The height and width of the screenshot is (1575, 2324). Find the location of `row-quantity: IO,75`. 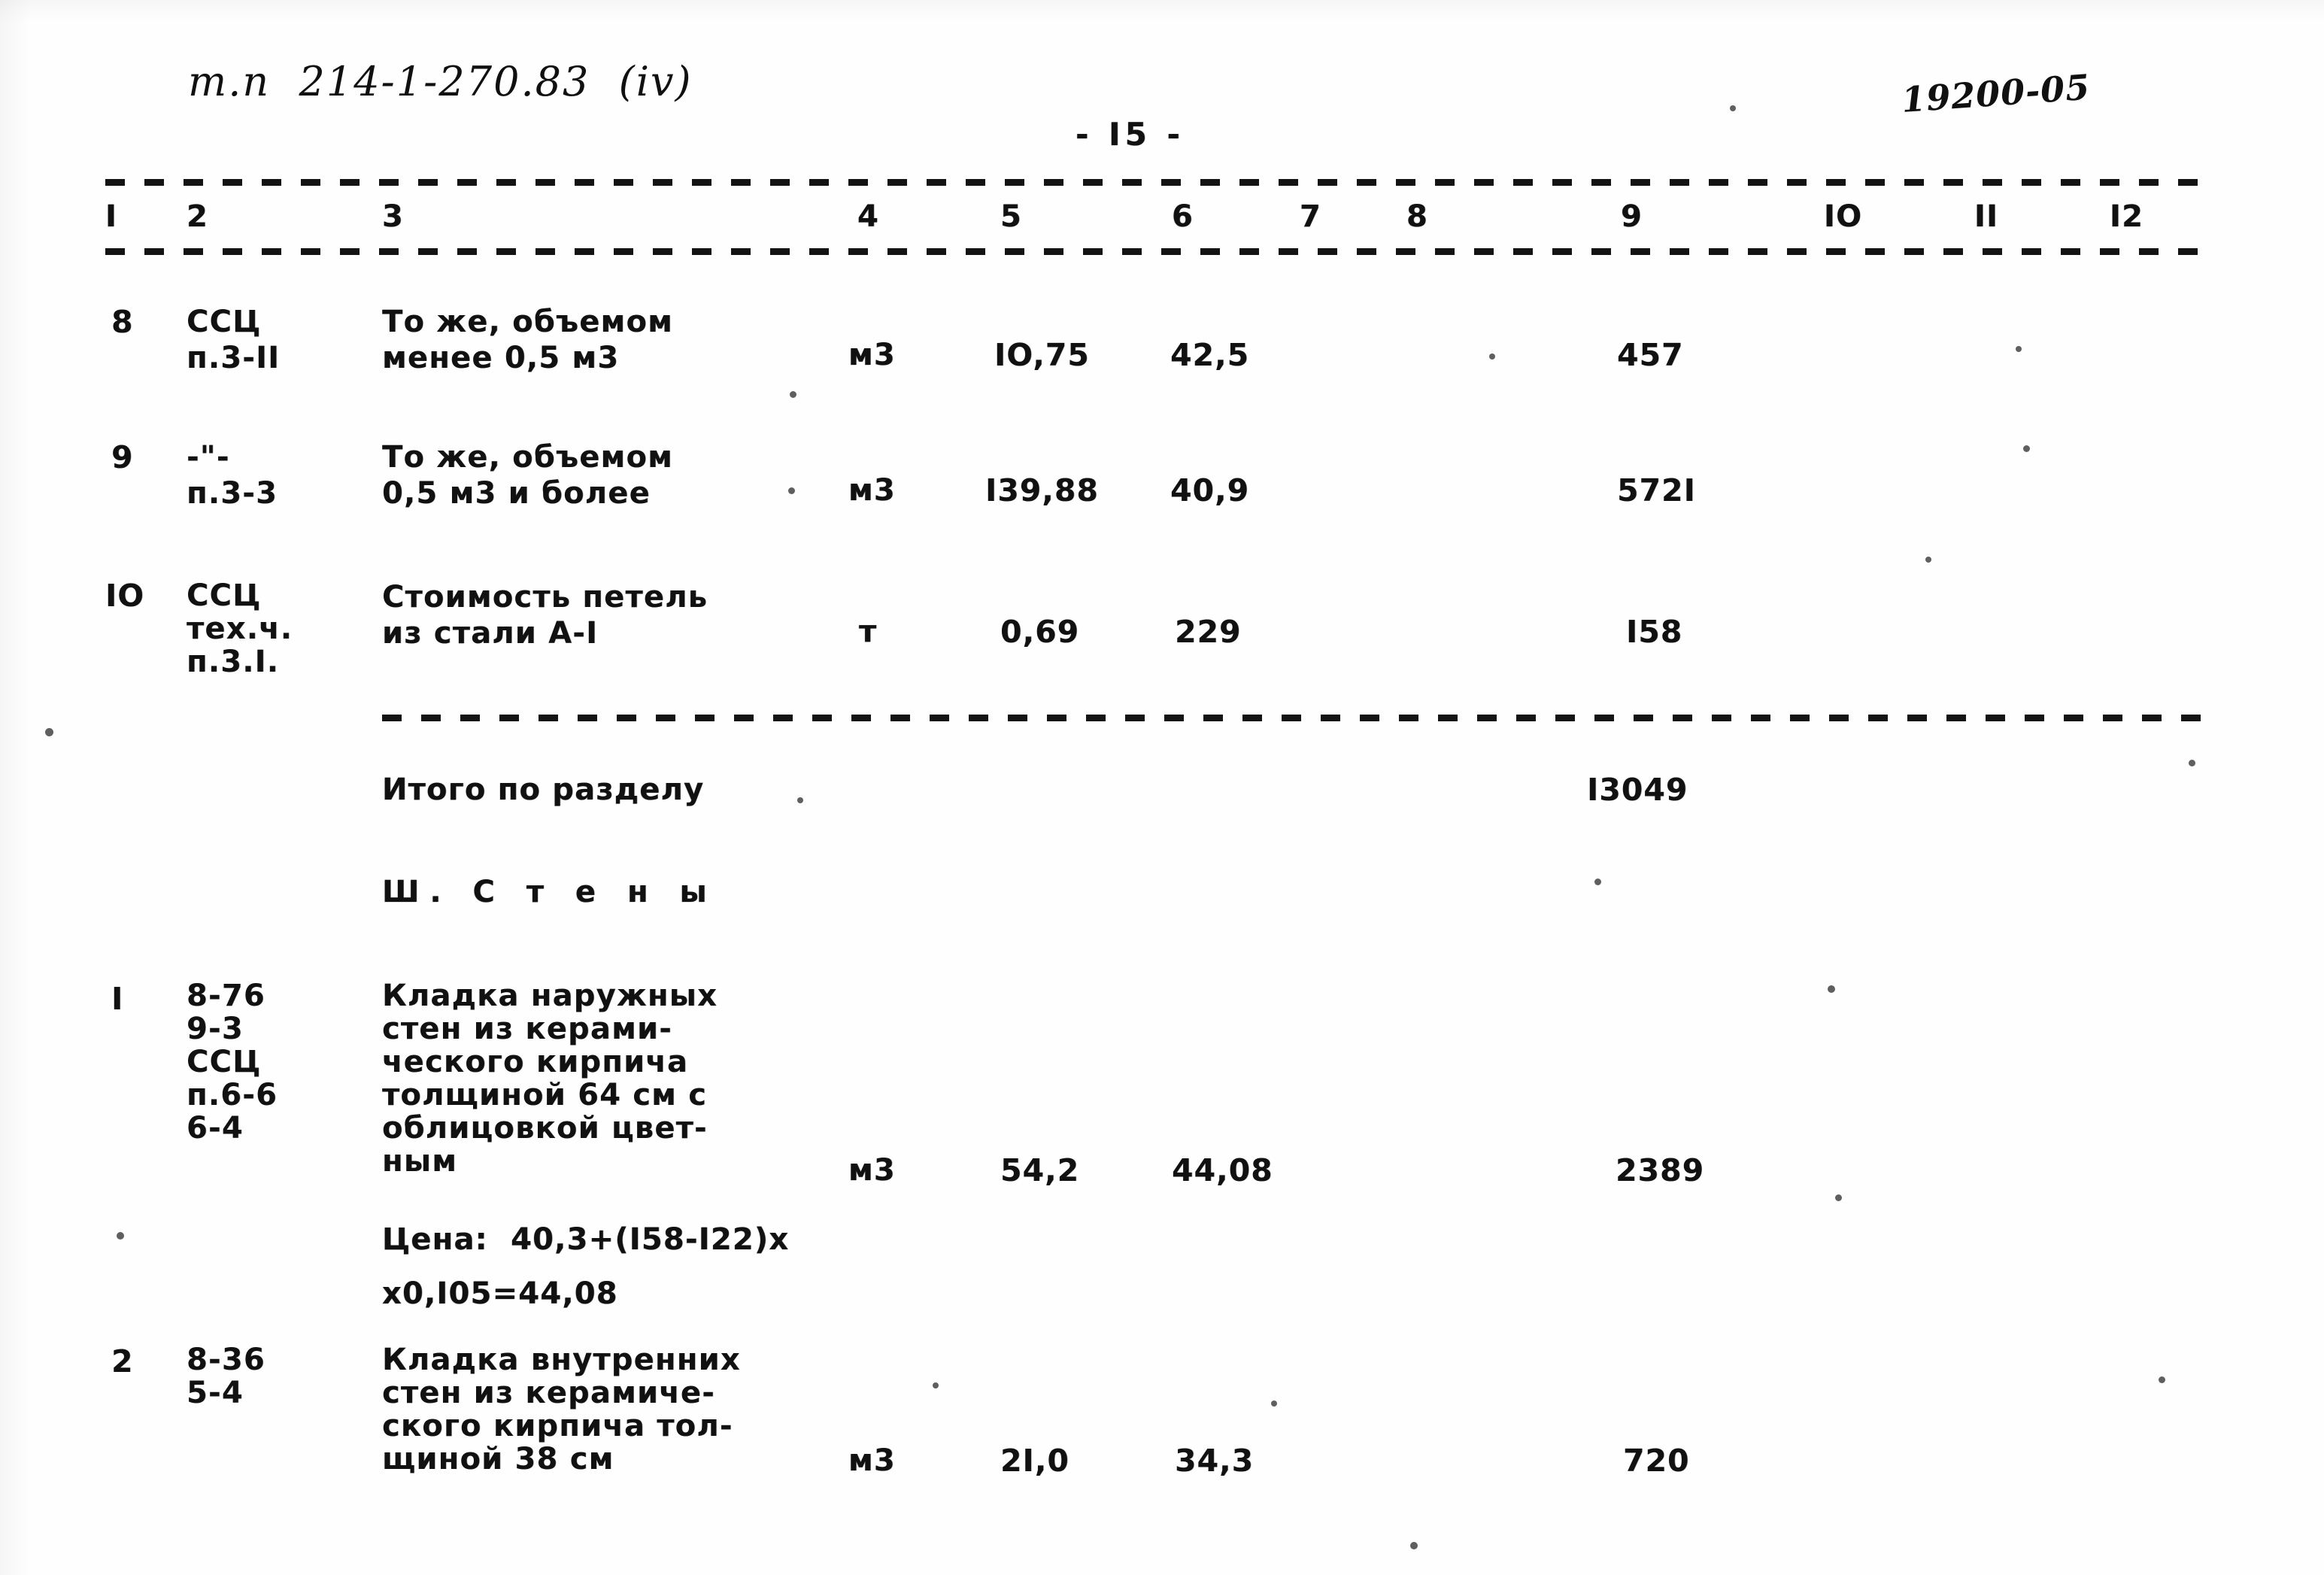

row-quantity: IO,75 is located at coordinates (1042, 355).